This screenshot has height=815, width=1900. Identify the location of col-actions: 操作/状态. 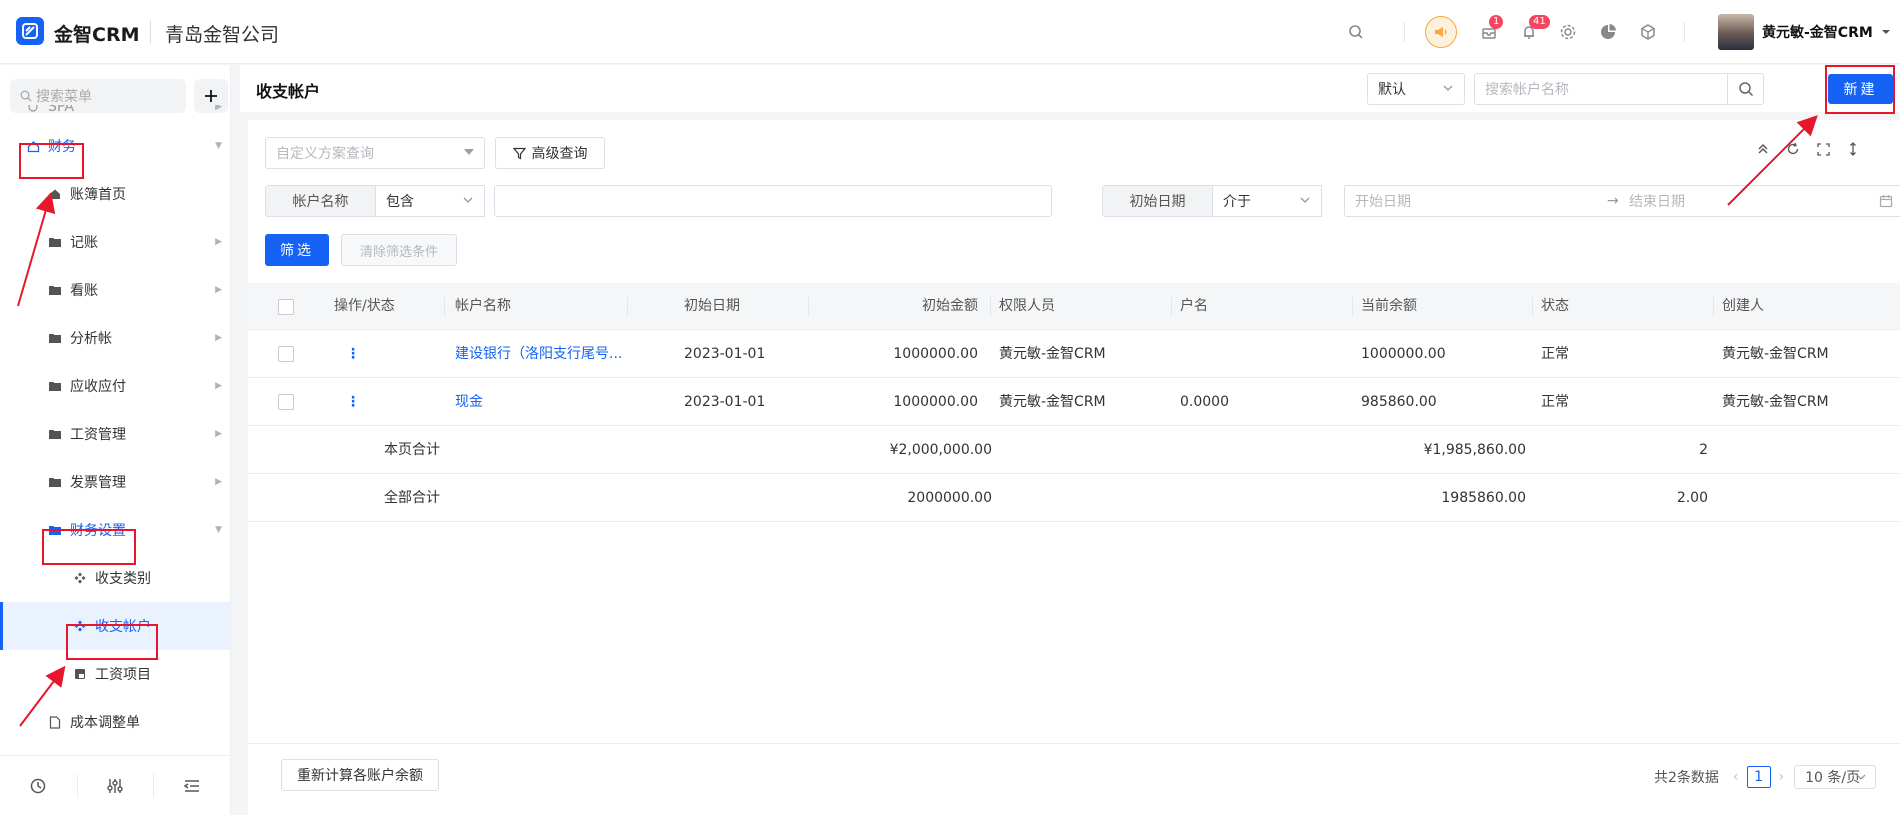
(364, 306).